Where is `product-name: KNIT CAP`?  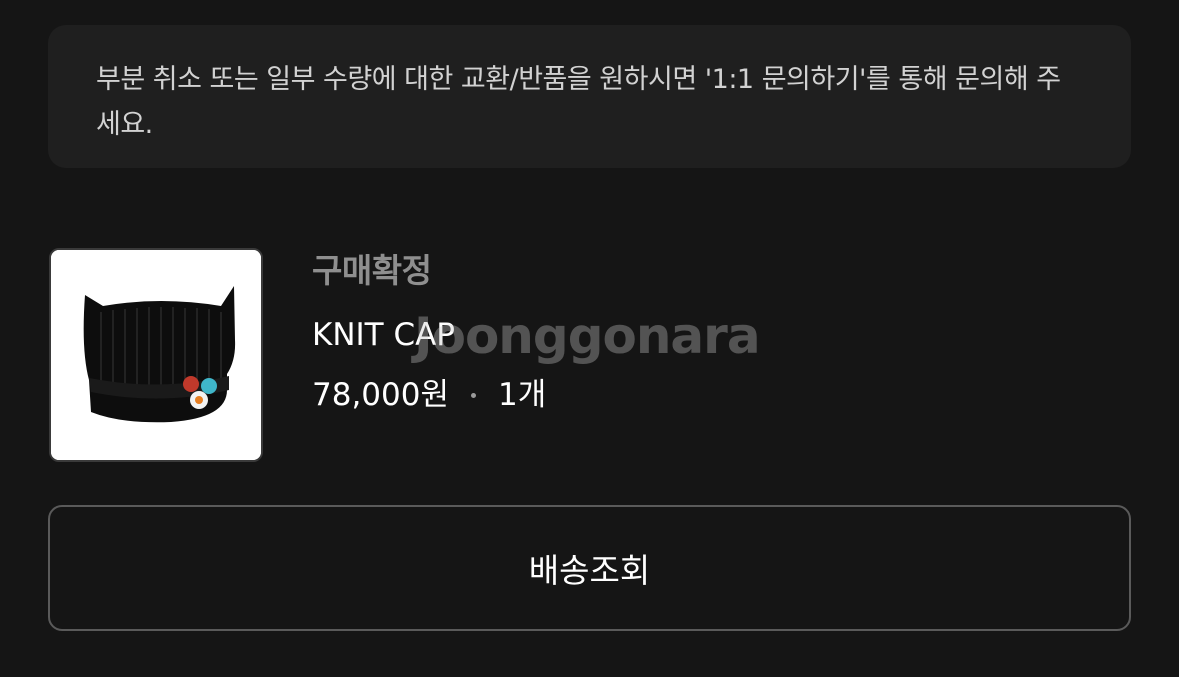
product-name: KNIT CAP is located at coordinates (383, 335).